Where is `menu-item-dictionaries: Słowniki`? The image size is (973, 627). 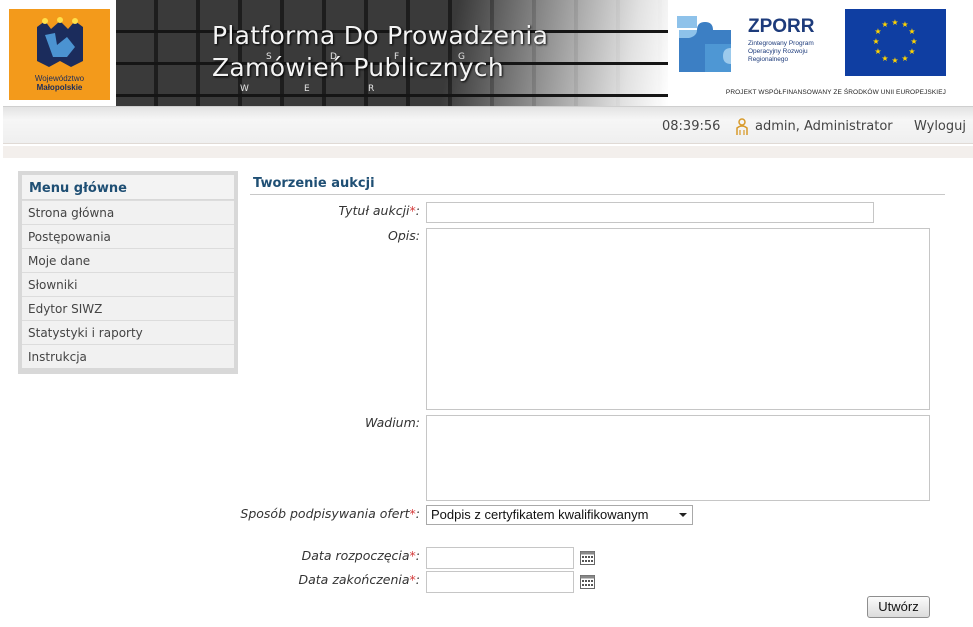
menu-item-dictionaries: Słowniki is located at coordinates (128, 284).